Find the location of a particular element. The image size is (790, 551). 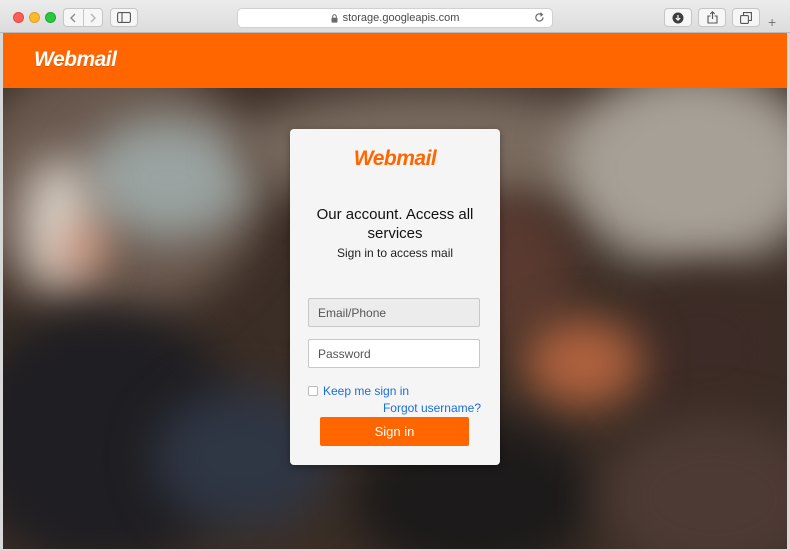

share-icon is located at coordinates (712, 17).